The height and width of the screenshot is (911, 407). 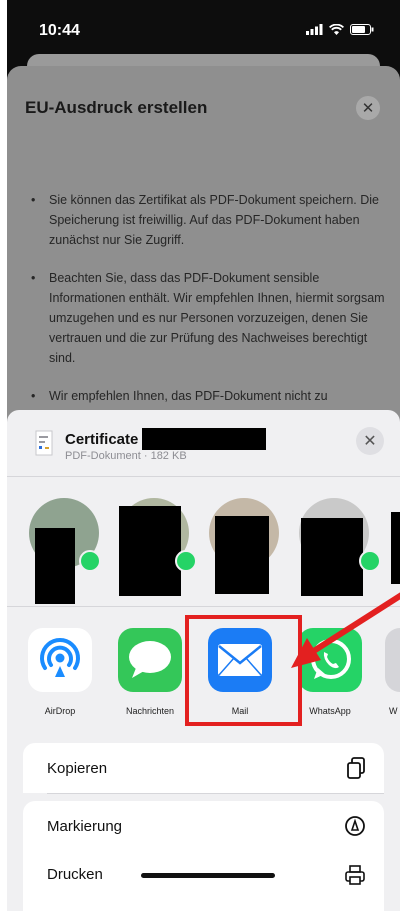 I want to click on share-app-messages: Nachrichten, so click(x=150, y=672).